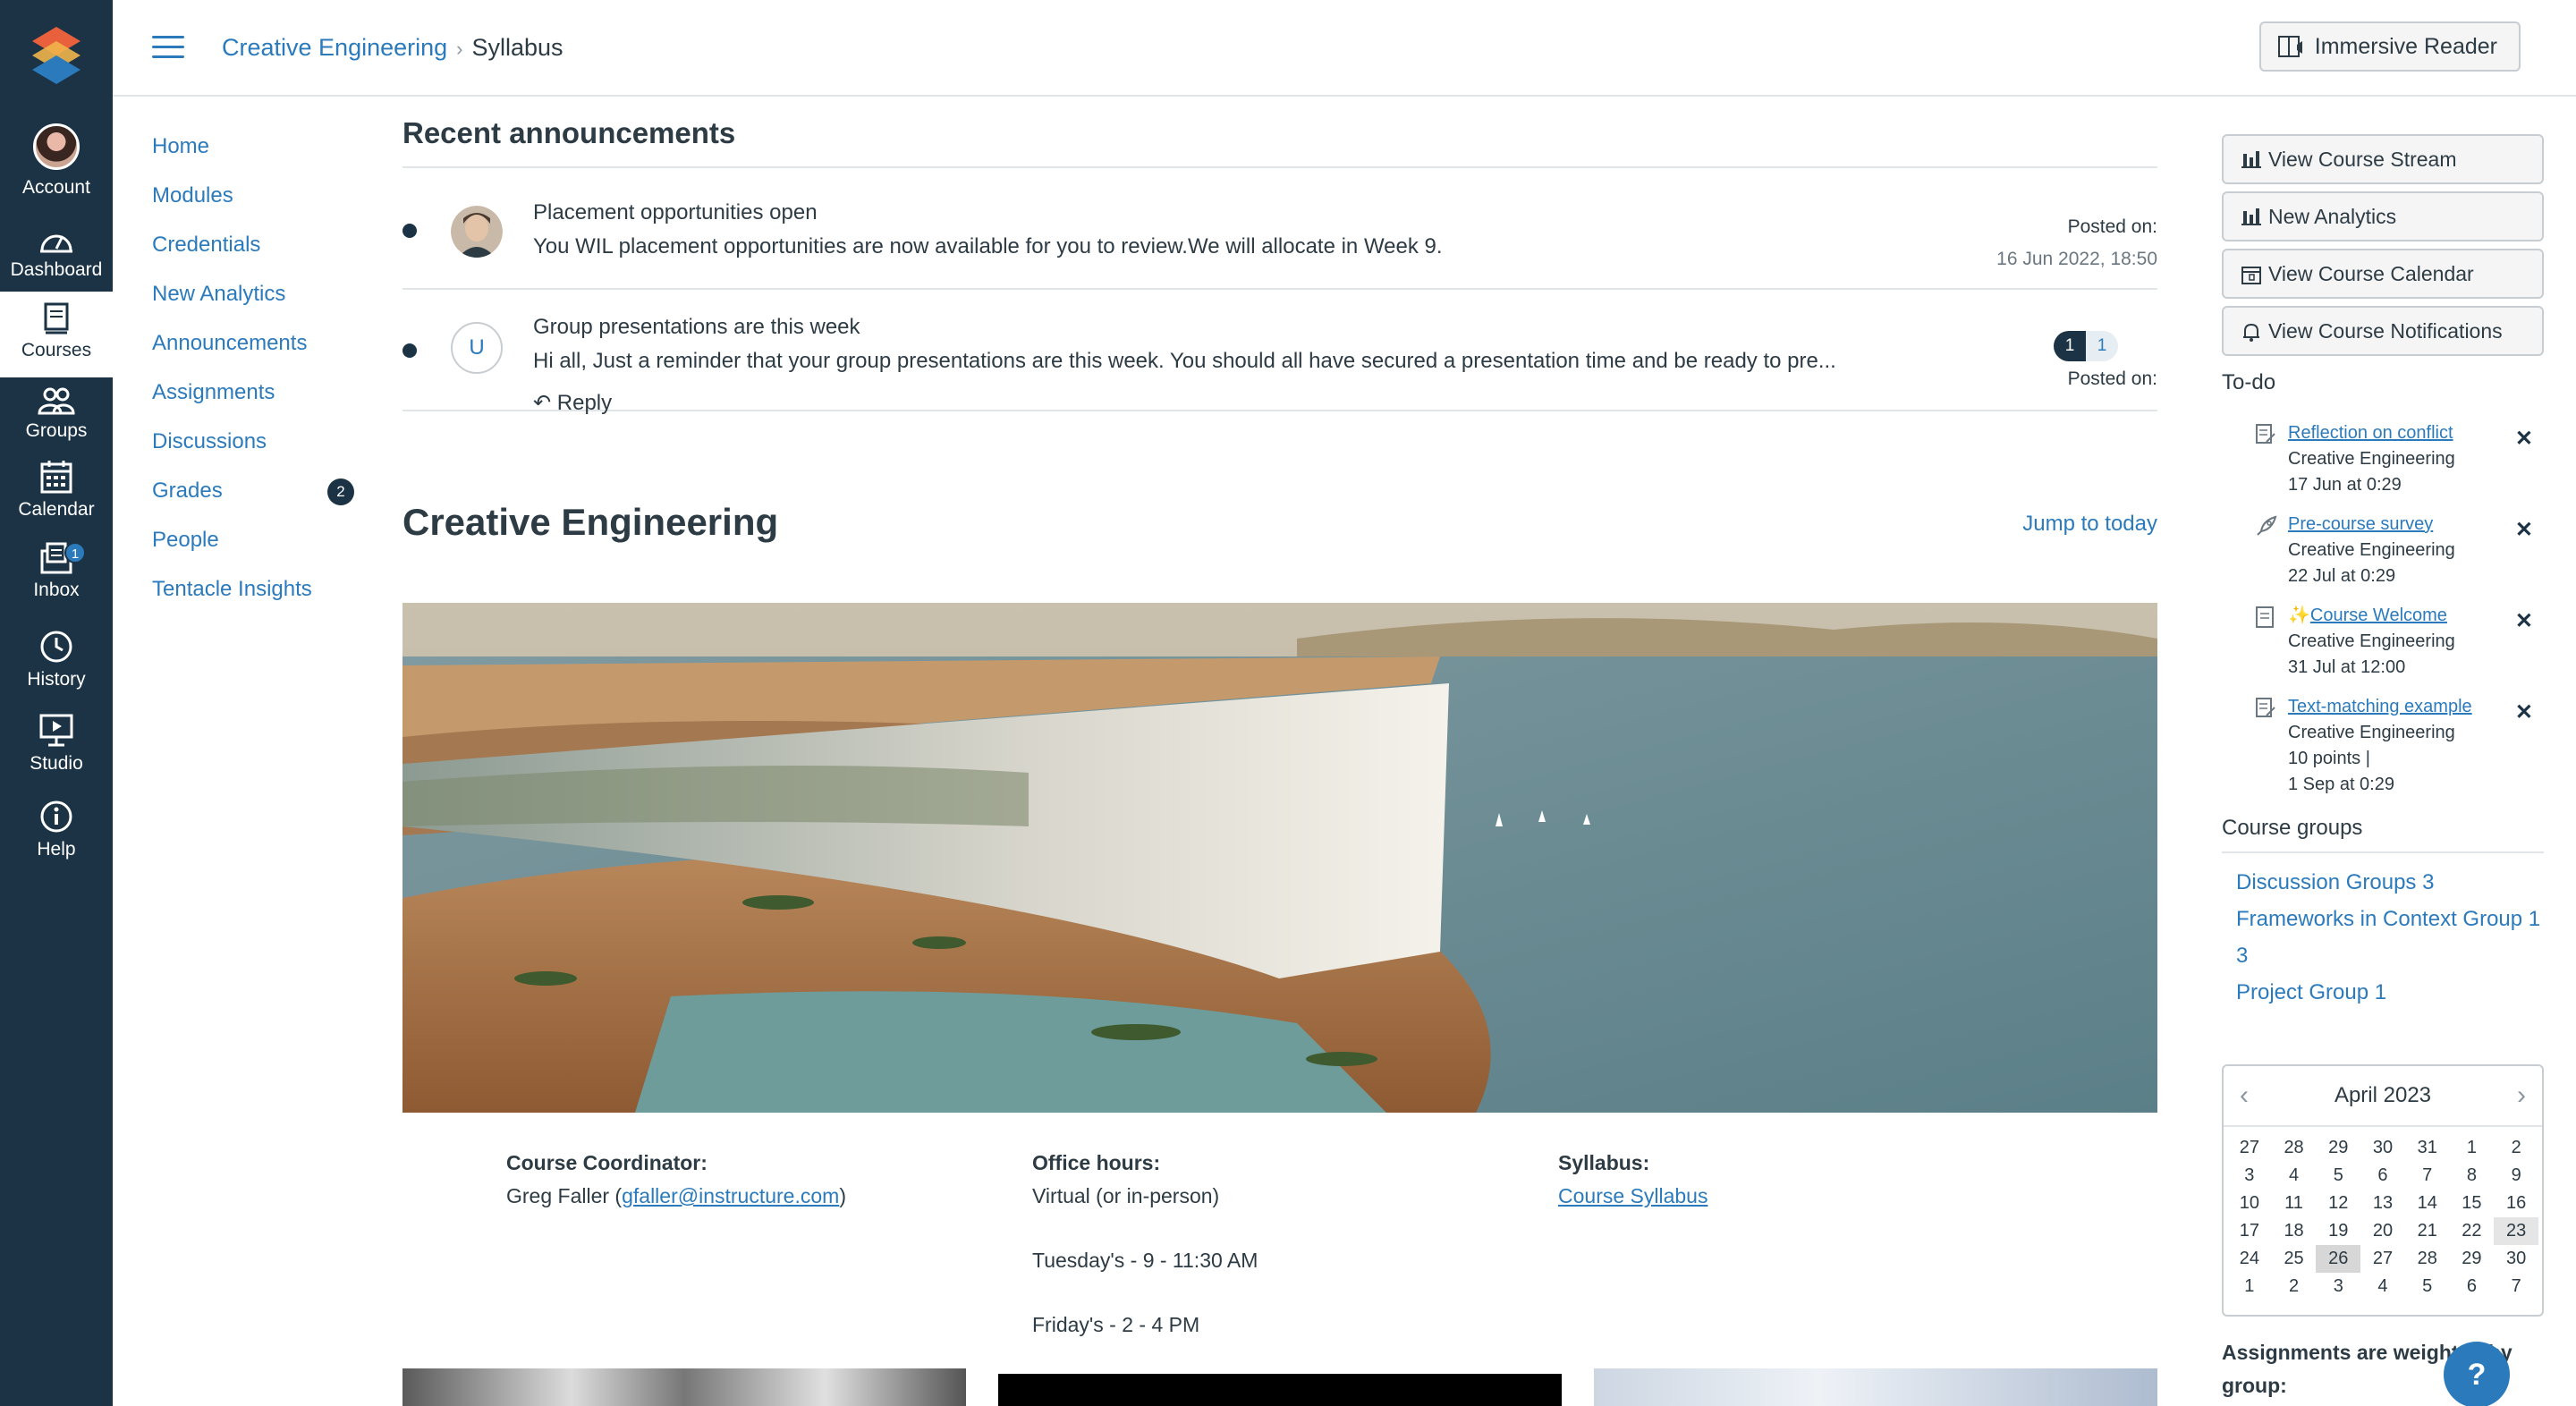  Describe the element at coordinates (2076, 243) in the screenshot. I see `announcement-posted: Posted on: 16 Jun 2022, 18:50` at that location.